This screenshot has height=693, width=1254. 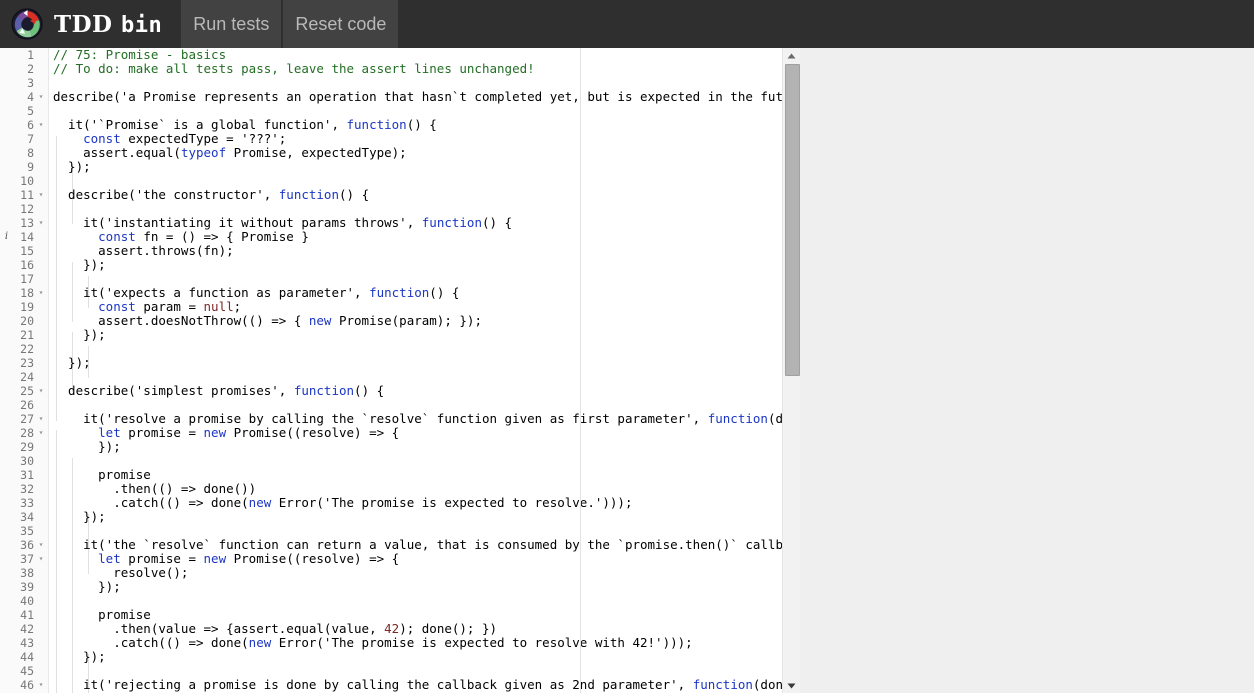 I want to click on gutter-line-12: 12, so click(x=24, y=209).